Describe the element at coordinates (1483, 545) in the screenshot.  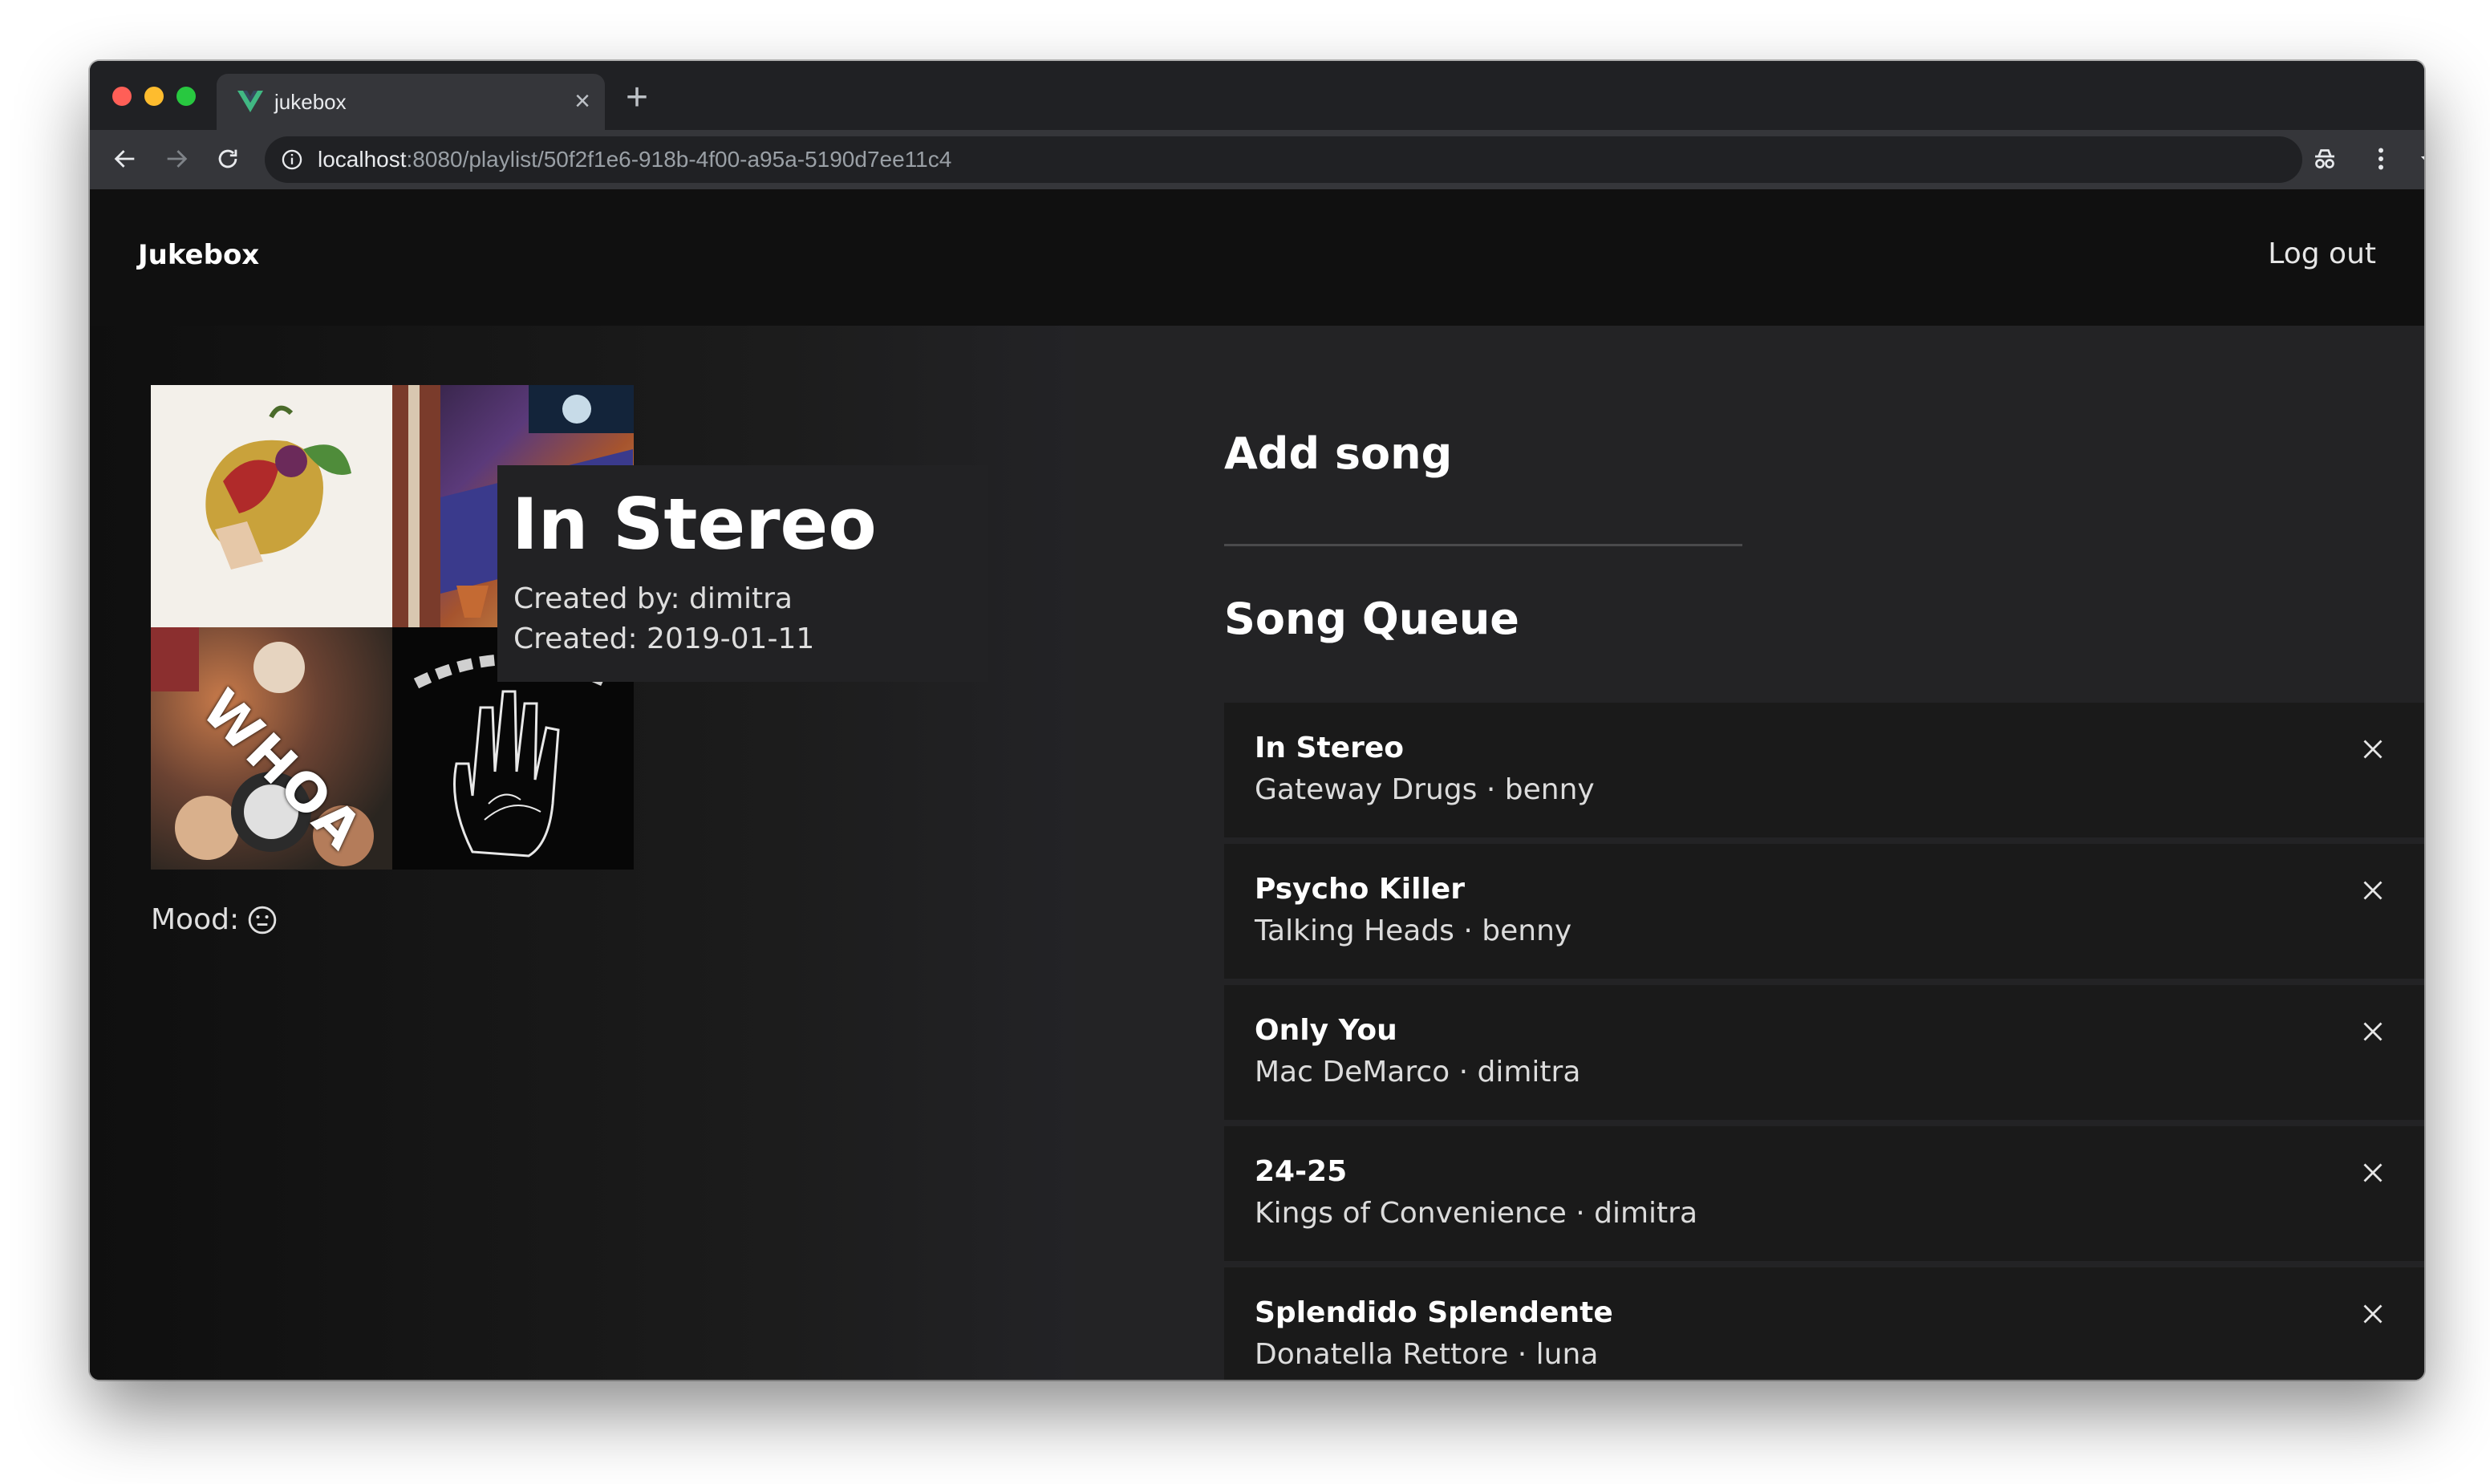
I see `section-divider` at that location.